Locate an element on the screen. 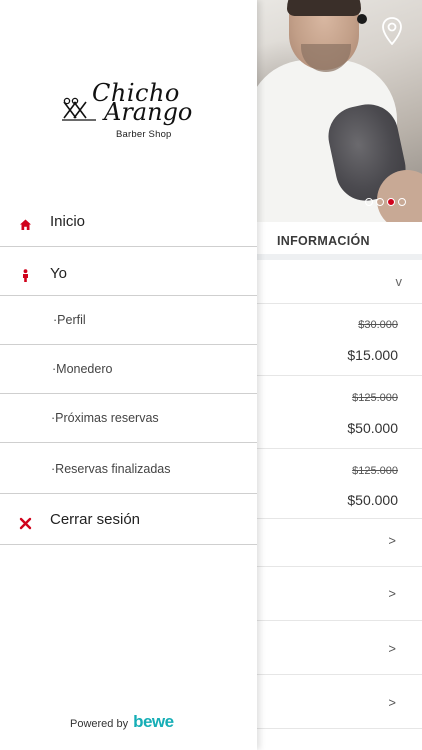 The width and height of the screenshot is (422, 750). menu-item-proximas-reservas: ·Próximas reservas is located at coordinates (128, 418).